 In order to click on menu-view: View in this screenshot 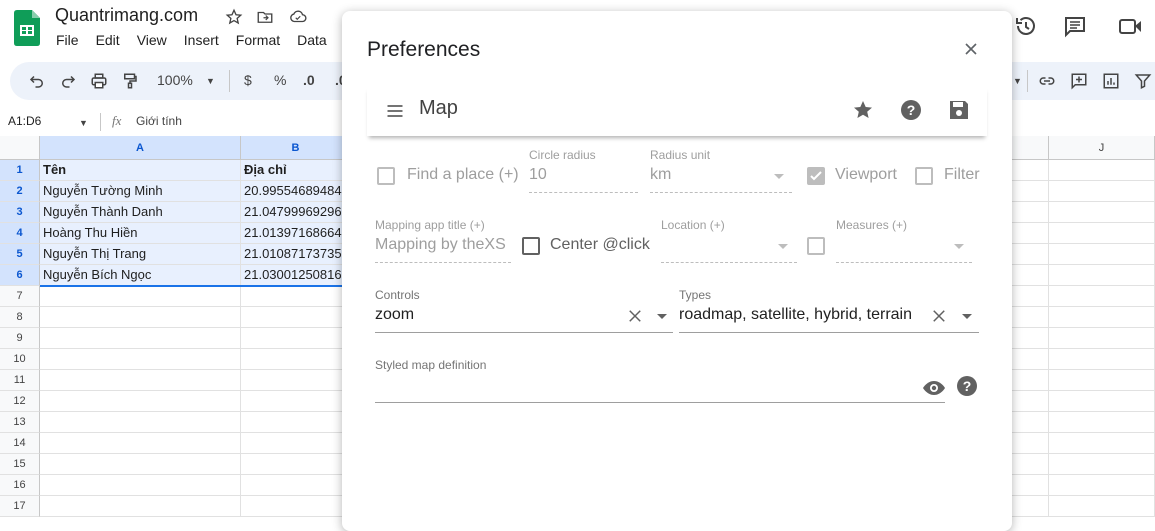, I will do `click(152, 40)`.